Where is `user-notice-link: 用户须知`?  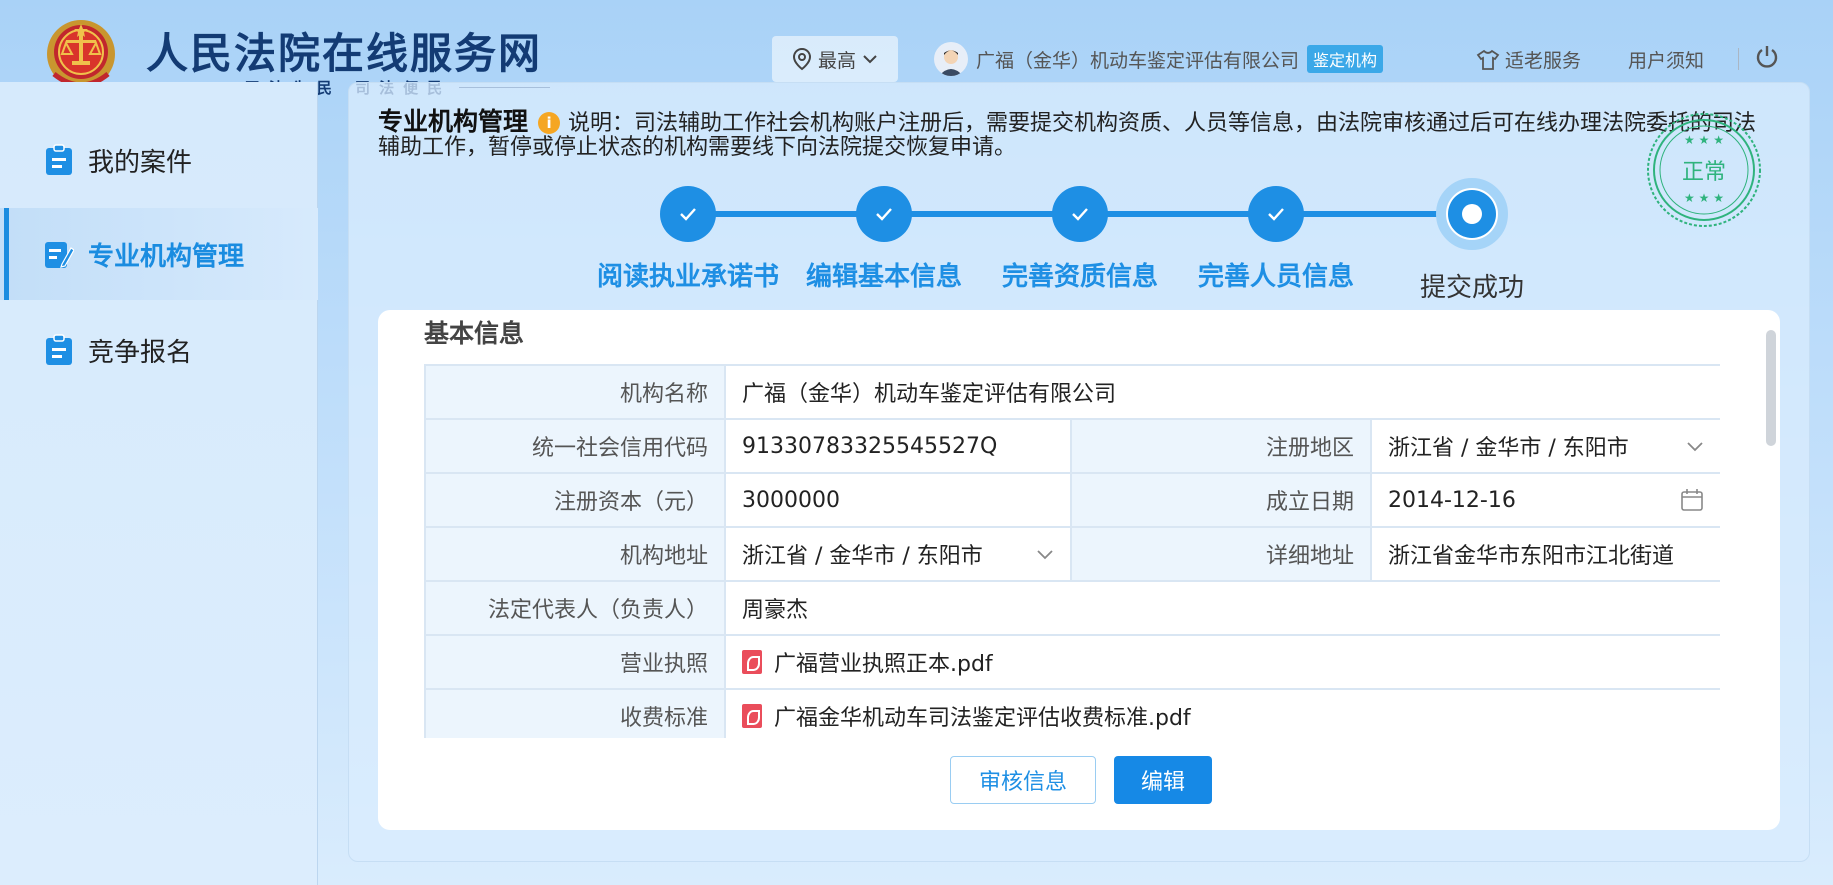
user-notice-link: 用户须知 is located at coordinates (1666, 59).